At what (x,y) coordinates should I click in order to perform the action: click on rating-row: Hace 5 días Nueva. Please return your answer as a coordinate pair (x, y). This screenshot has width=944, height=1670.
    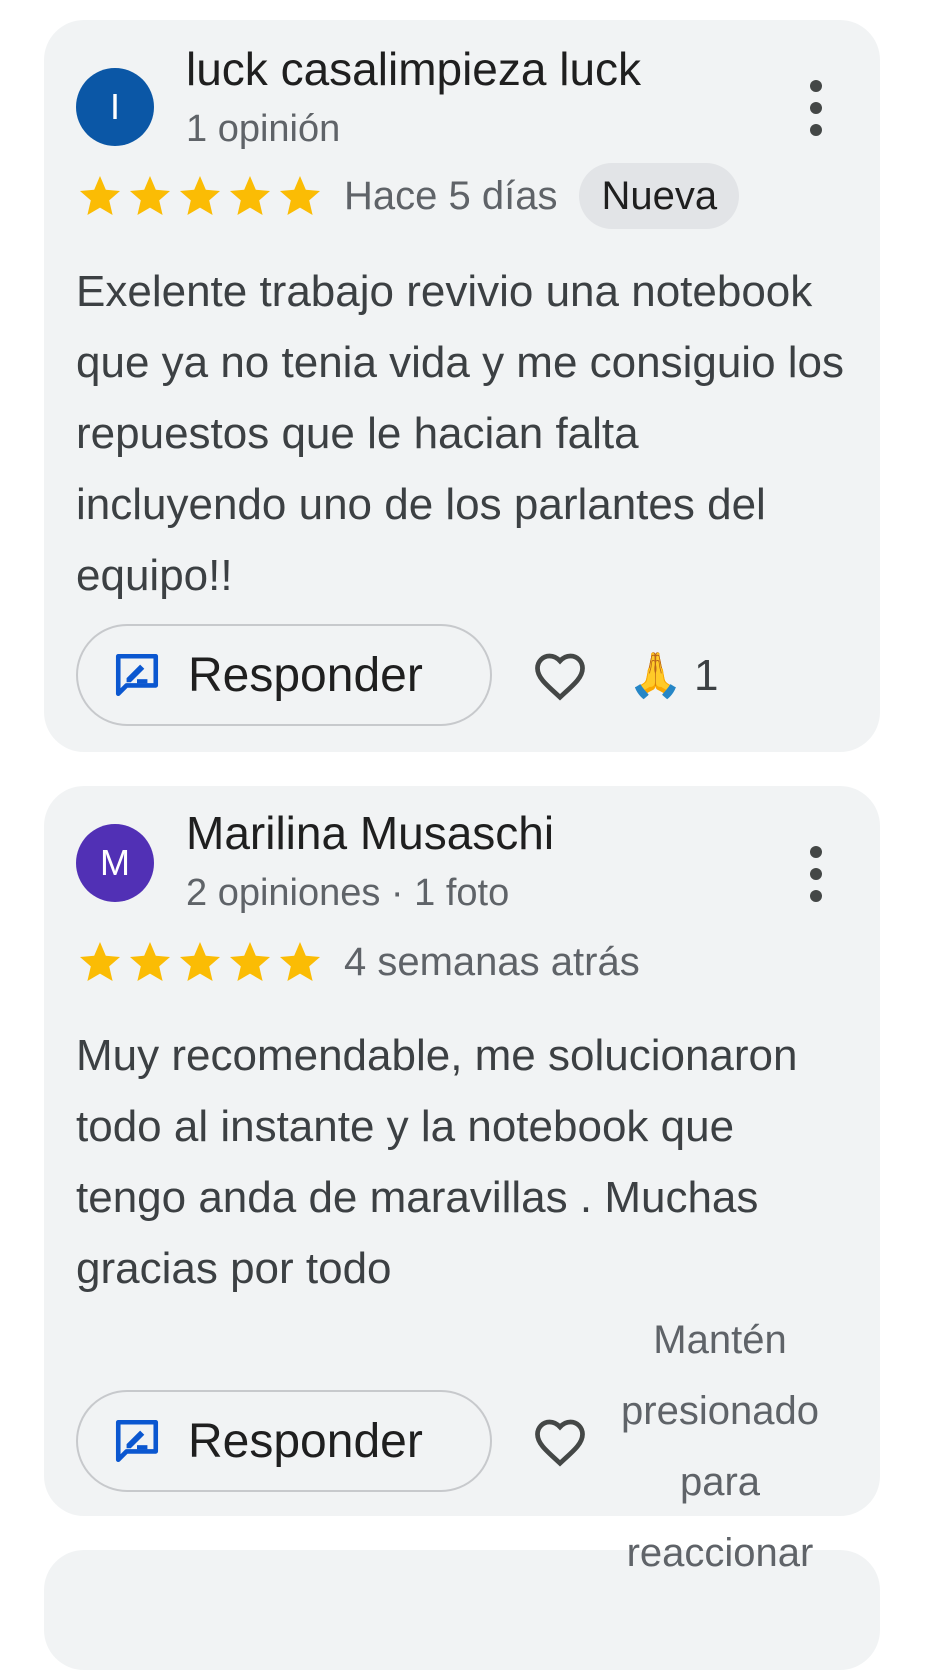
    Looking at the image, I should click on (408, 196).